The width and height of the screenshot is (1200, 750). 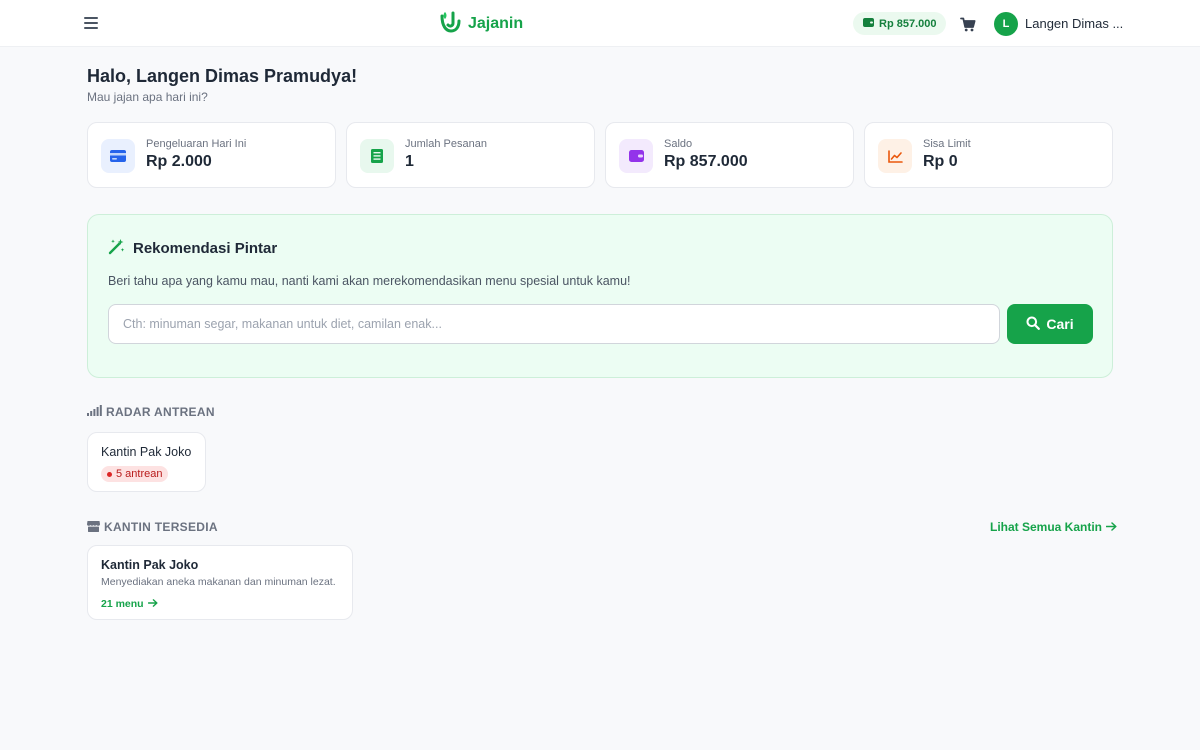 I want to click on stat-value: Rp 2.000, so click(x=179, y=161).